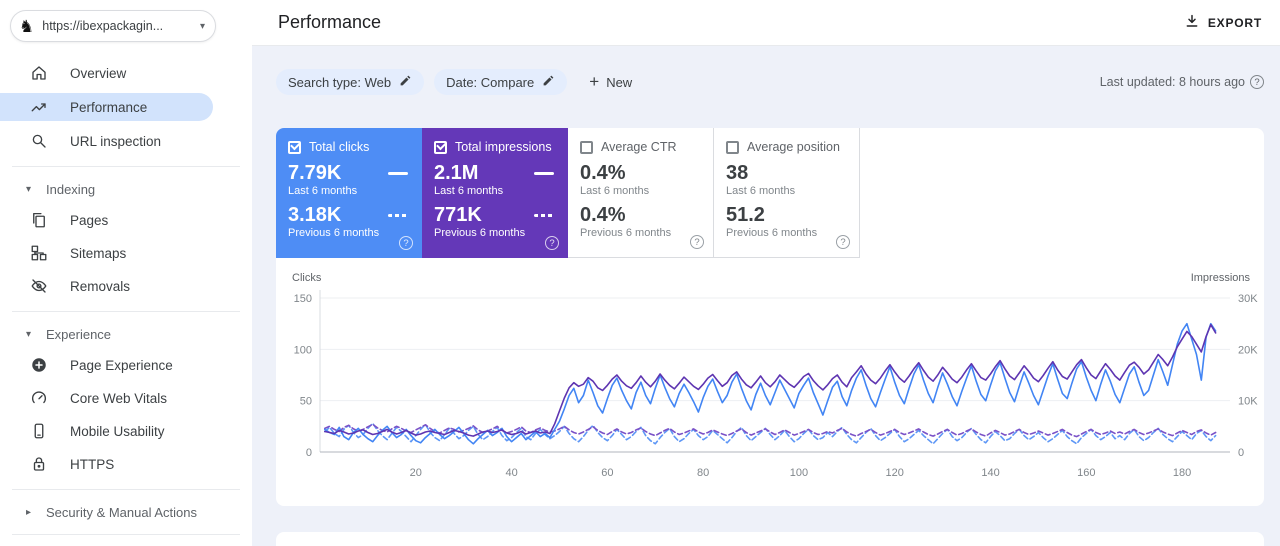  What do you see at coordinates (126, 286) in the screenshot?
I see `sidebar-item-removals: Removals` at bounding box center [126, 286].